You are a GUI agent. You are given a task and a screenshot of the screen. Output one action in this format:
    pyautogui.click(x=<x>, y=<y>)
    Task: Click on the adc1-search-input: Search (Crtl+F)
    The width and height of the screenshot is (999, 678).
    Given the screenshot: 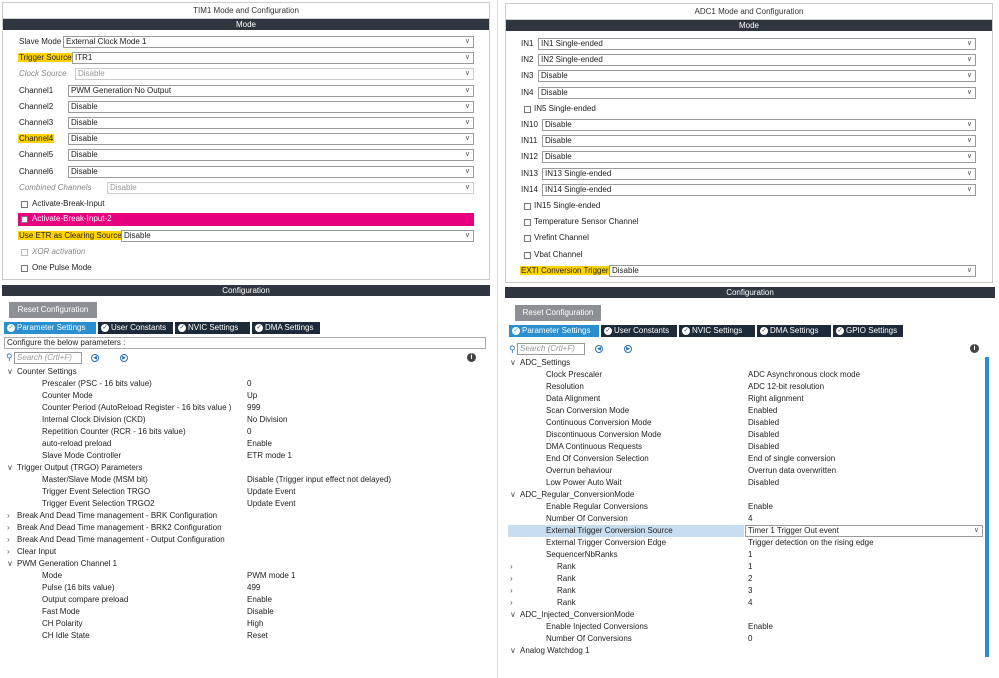 What is the action you would take?
    pyautogui.click(x=551, y=349)
    